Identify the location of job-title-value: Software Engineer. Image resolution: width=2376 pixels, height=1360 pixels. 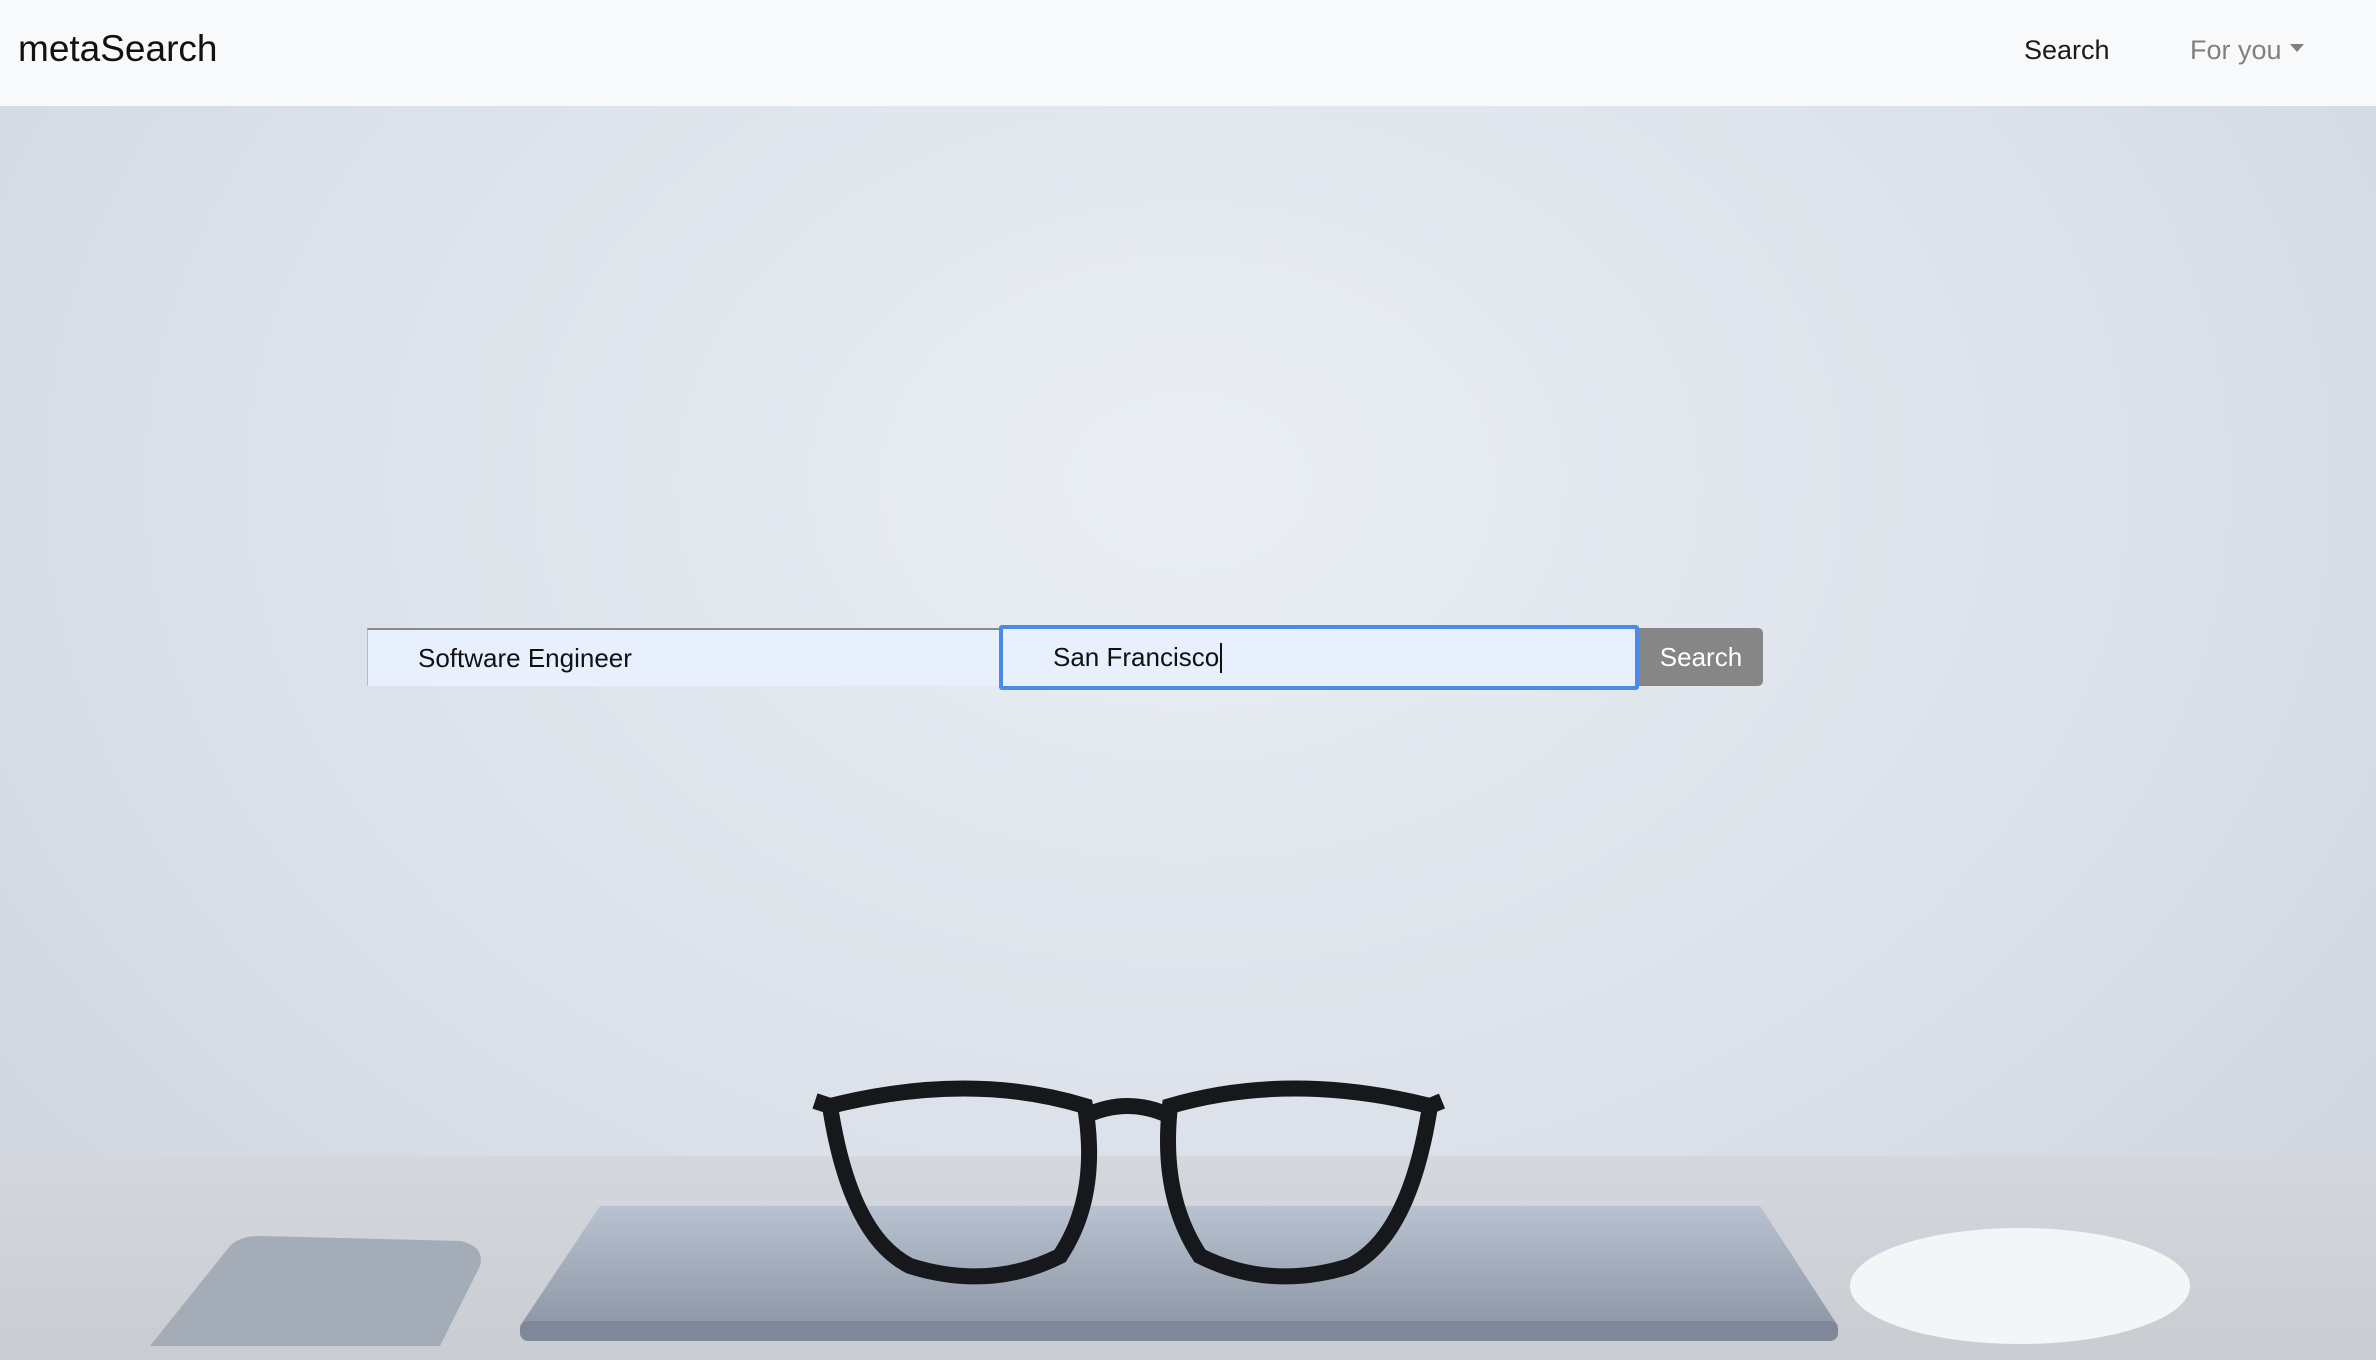
(525, 657).